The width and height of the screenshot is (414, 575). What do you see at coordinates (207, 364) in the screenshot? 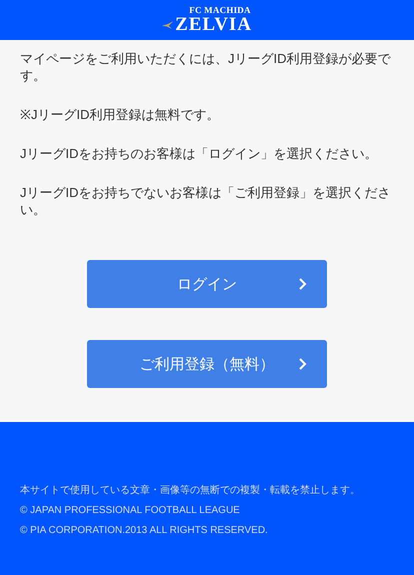
I see `action-button: ご利用登録（無料）` at bounding box center [207, 364].